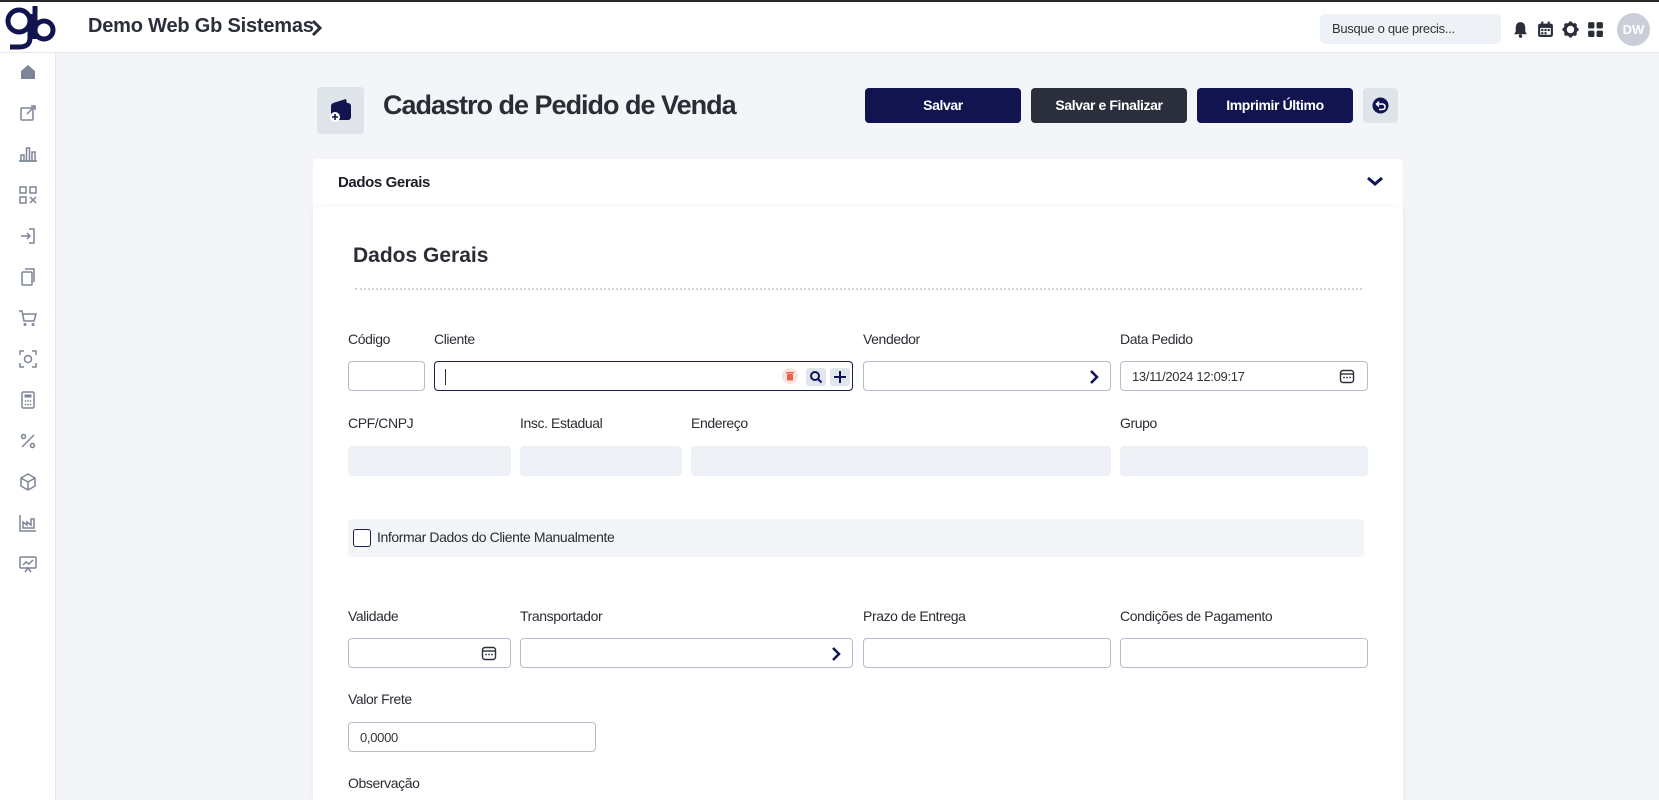 This screenshot has width=1659, height=800. I want to click on add-client-button, so click(840, 377).